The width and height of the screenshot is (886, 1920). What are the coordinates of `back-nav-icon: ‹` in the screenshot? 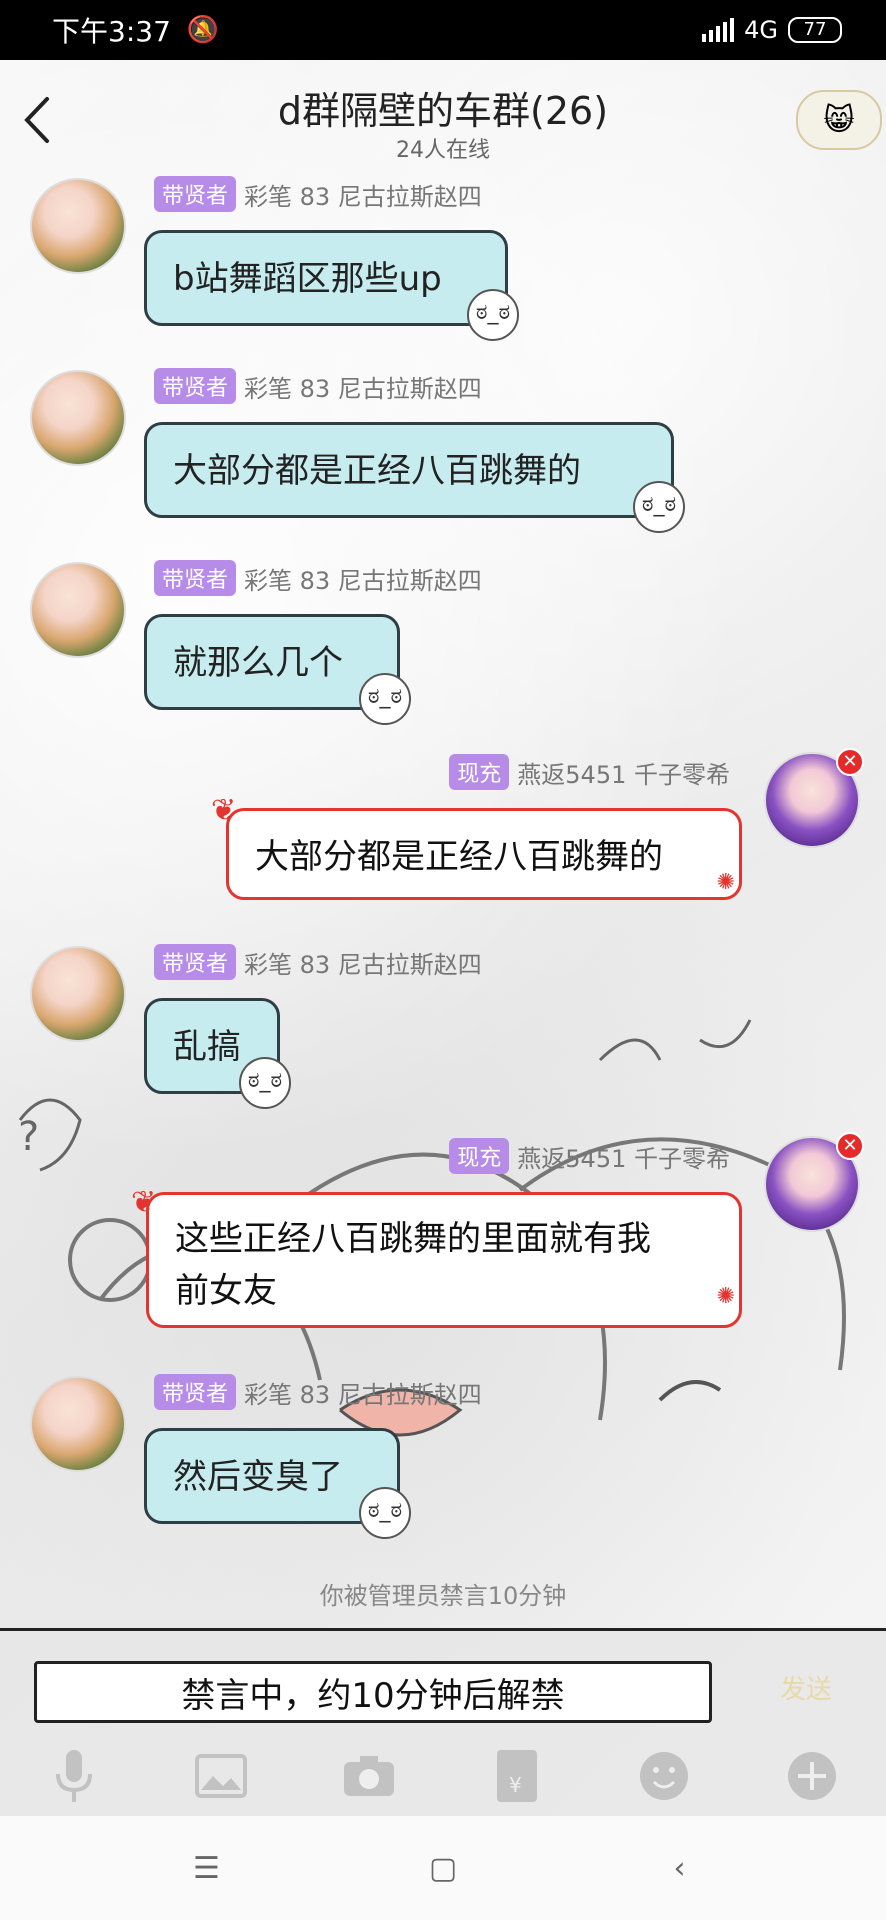 It's located at (680, 1868).